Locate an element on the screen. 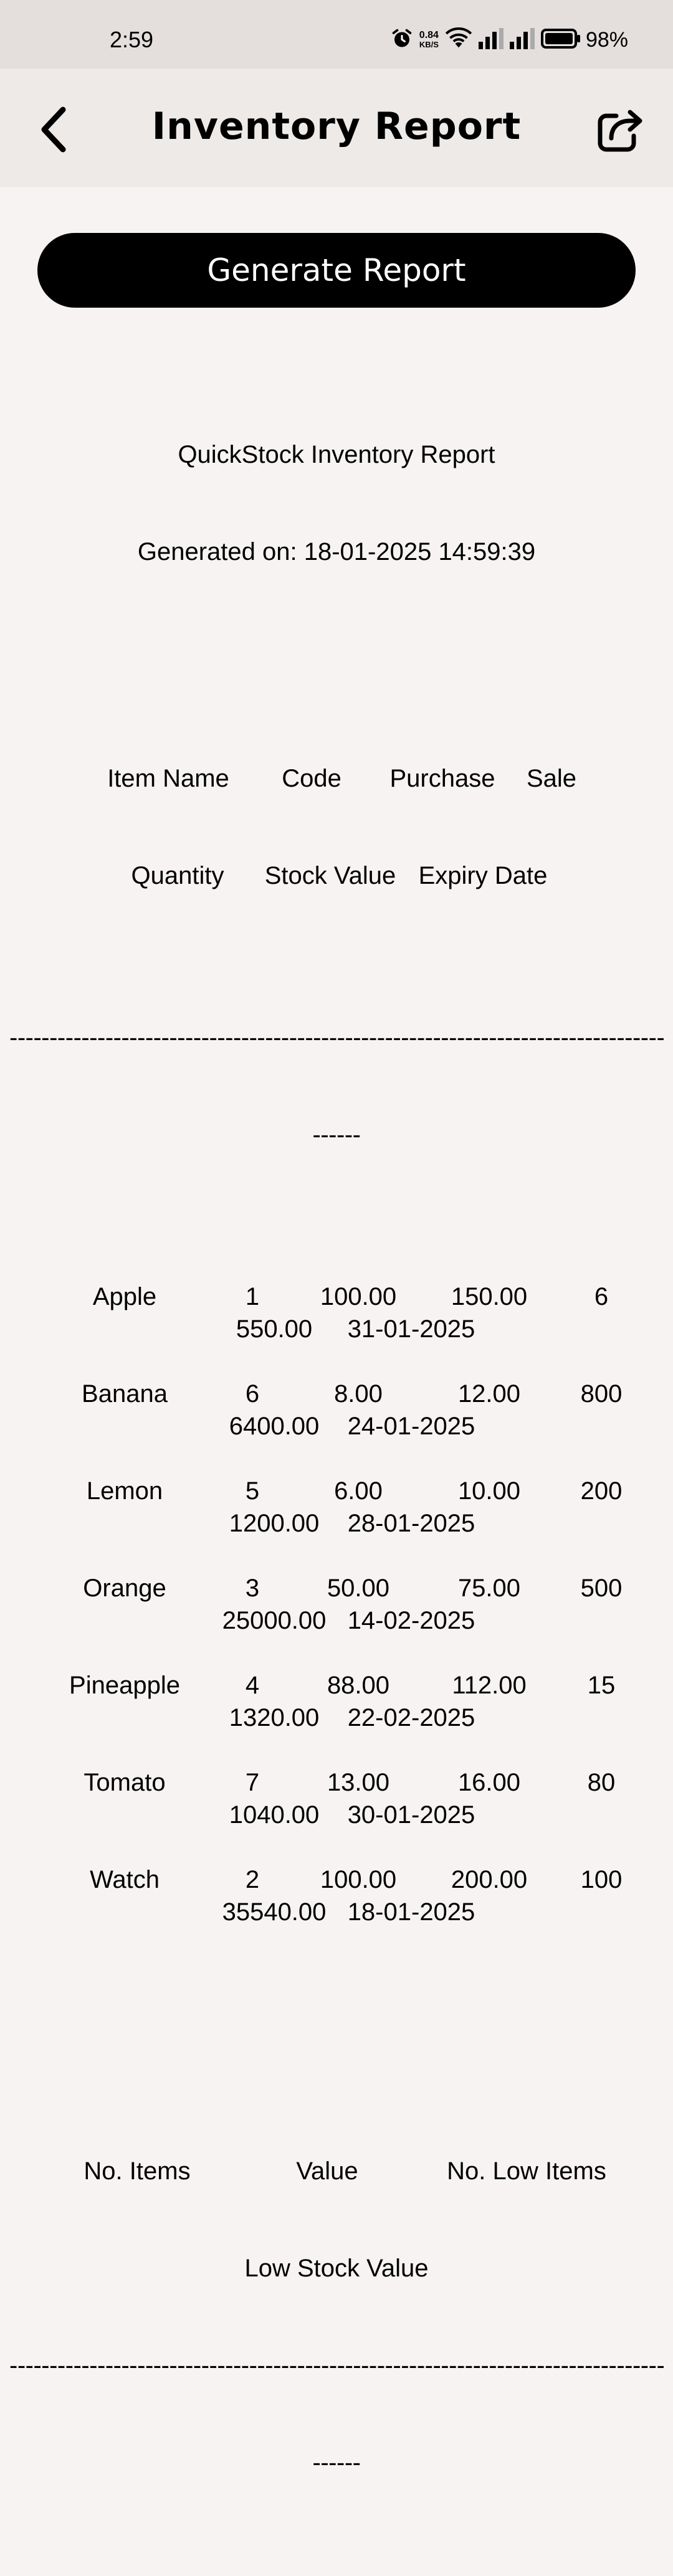  cell-purchase: 6.00 is located at coordinates (358, 1491).